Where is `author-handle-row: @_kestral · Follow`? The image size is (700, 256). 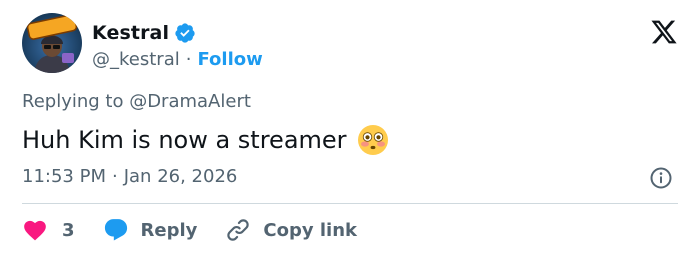
author-handle-row: @_kestral · Follow is located at coordinates (177, 59).